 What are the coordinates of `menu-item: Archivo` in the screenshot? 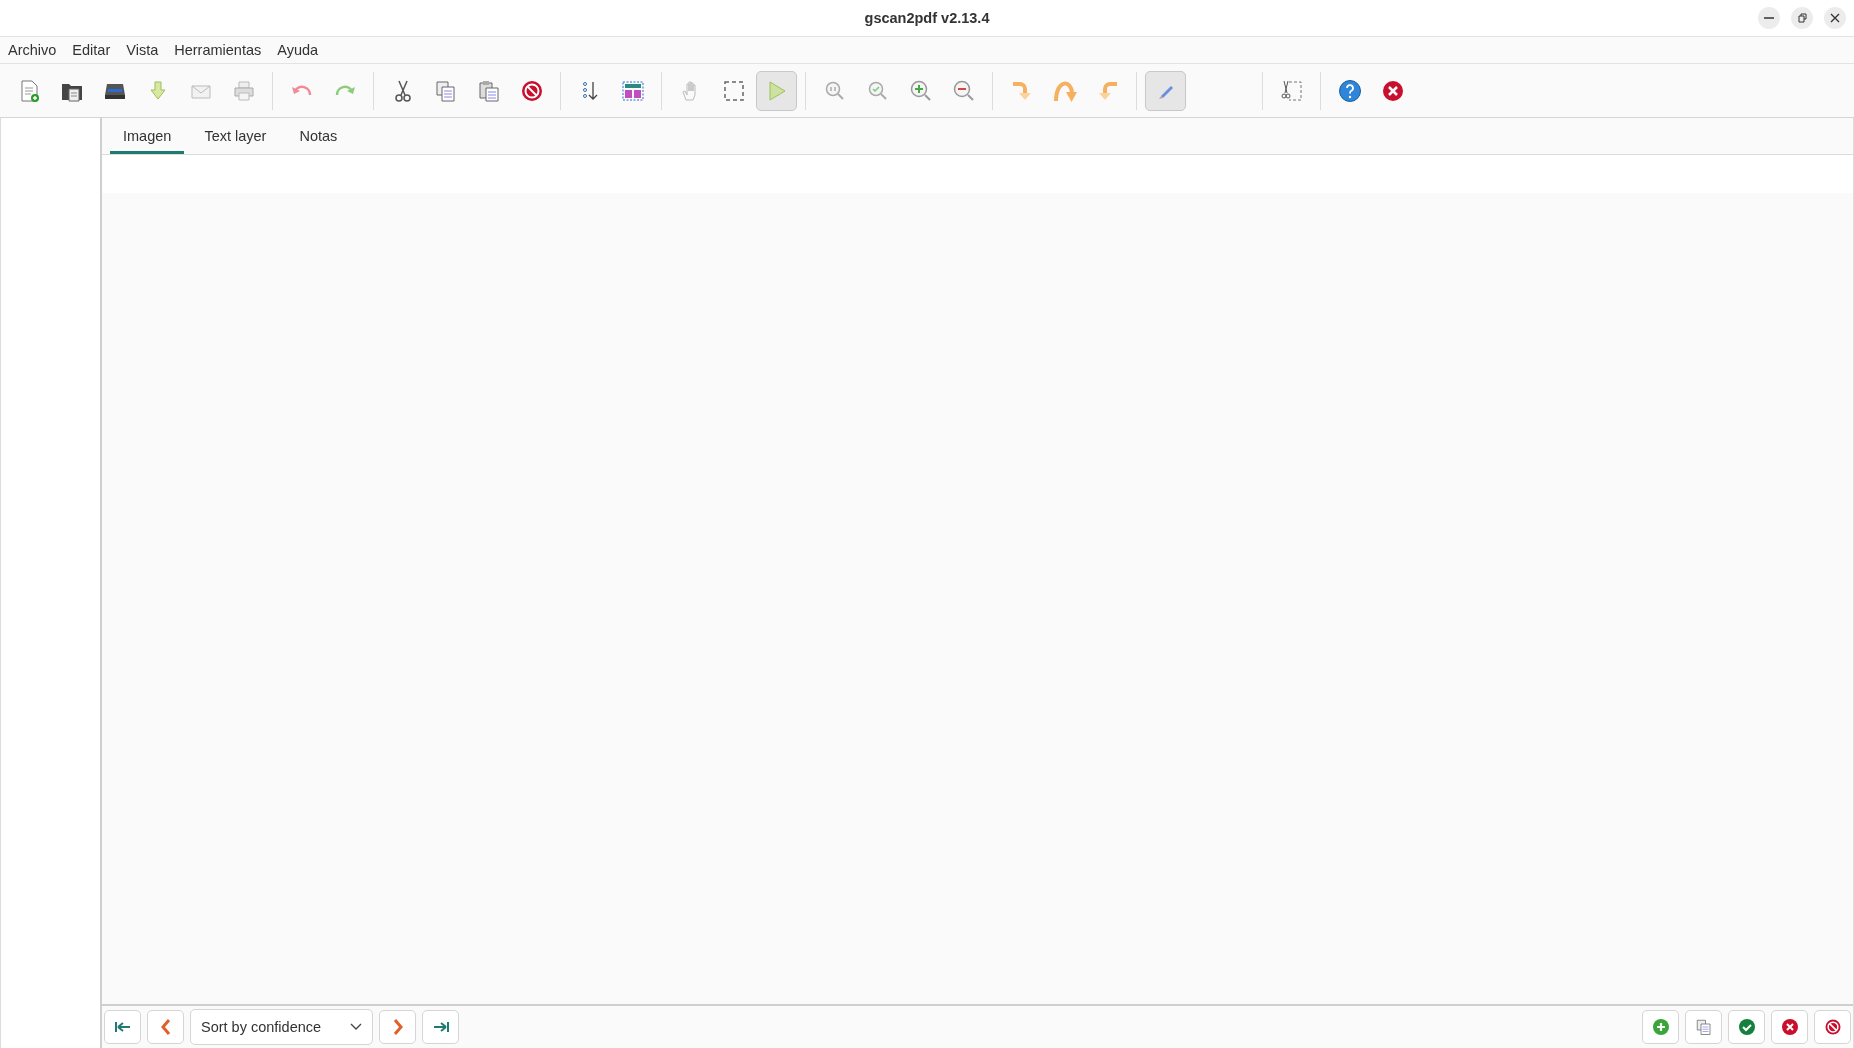 It's located at (32, 50).